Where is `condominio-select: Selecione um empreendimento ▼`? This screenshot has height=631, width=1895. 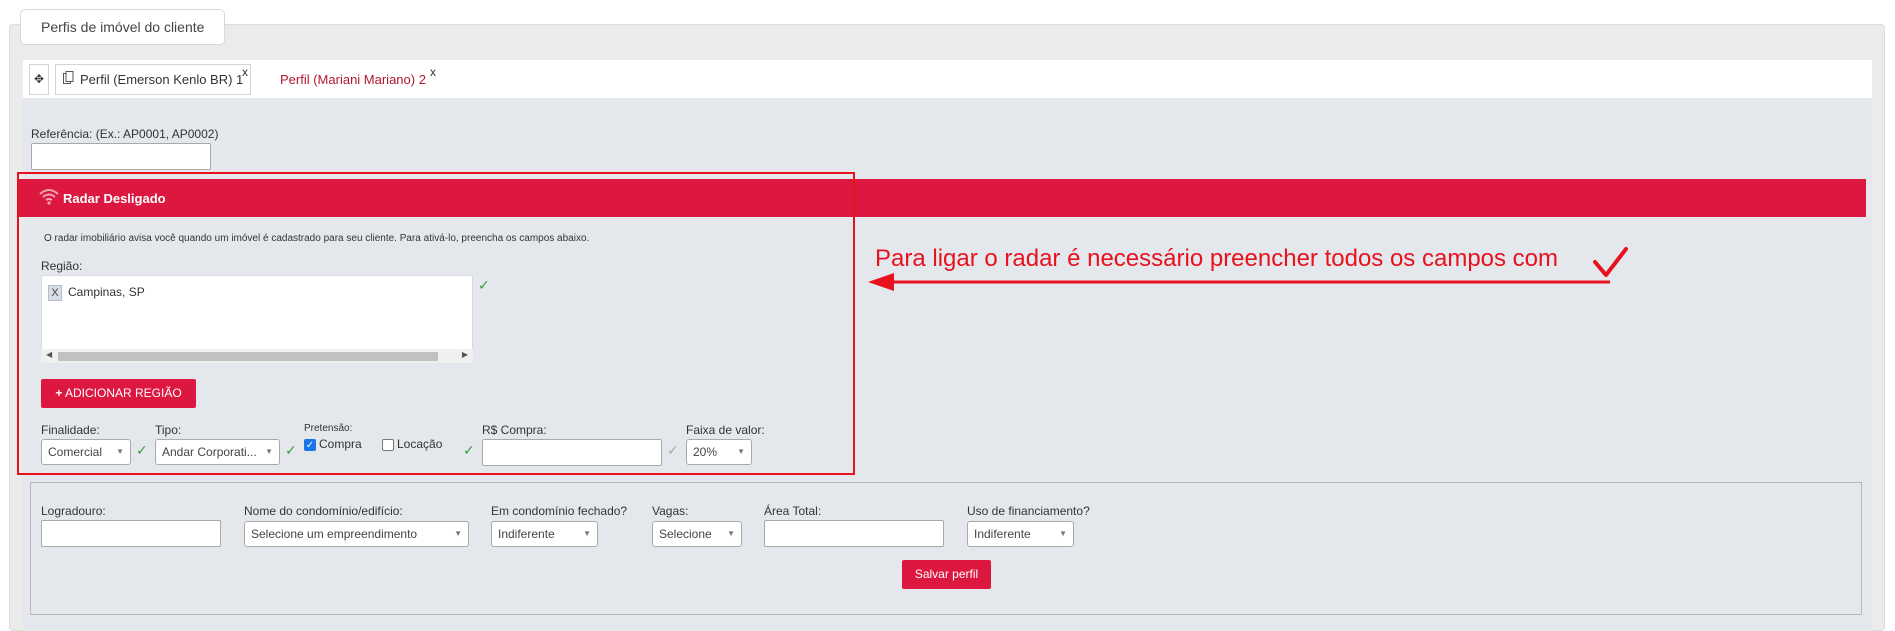
condominio-select: Selecione um empreendimento ▼ is located at coordinates (356, 534).